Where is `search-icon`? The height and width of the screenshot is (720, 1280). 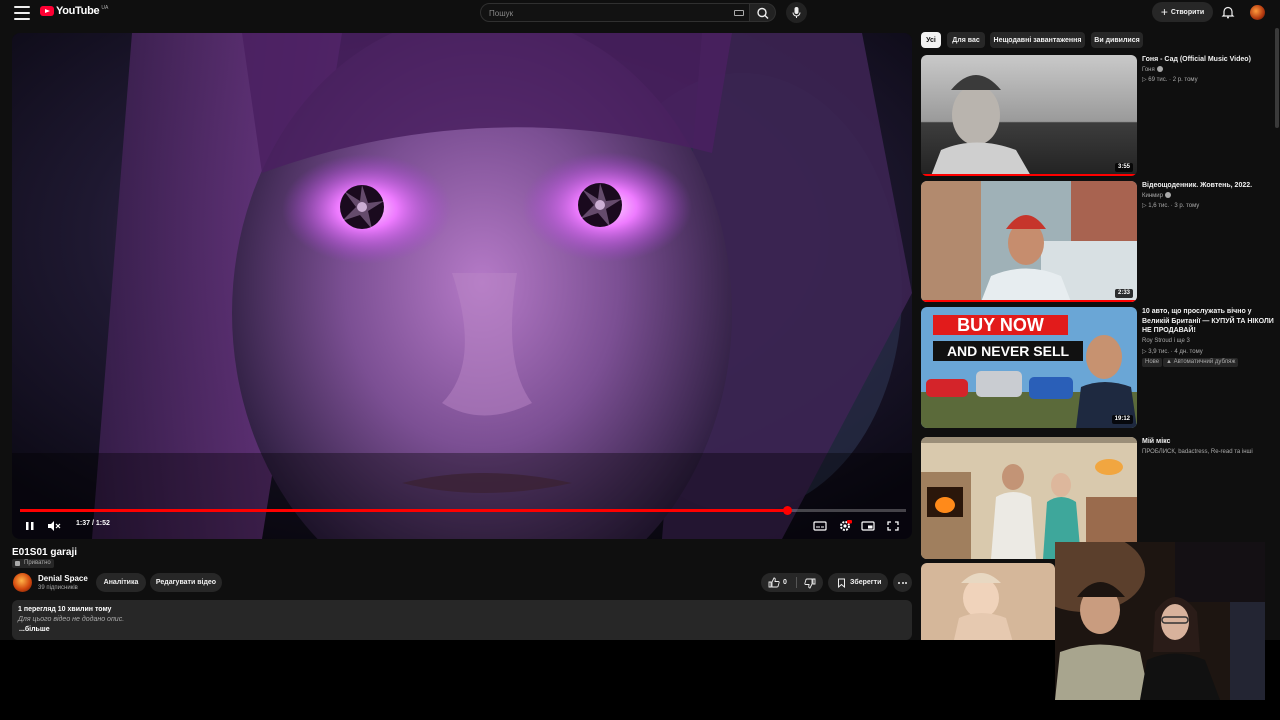 search-icon is located at coordinates (763, 13).